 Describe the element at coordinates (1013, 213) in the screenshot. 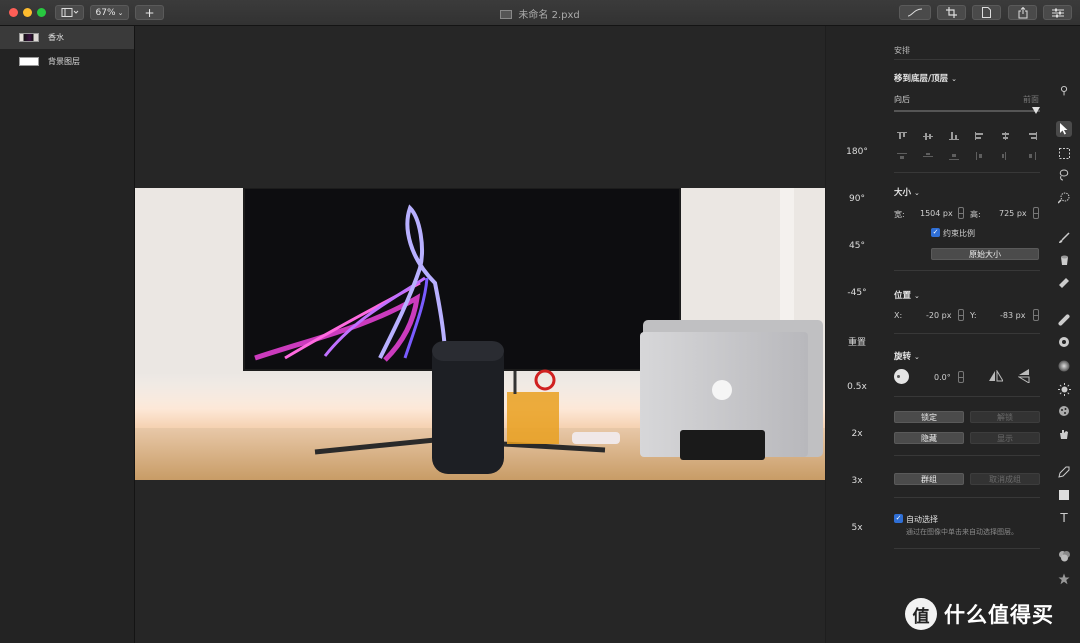

I see `height-field: 725 px` at that location.